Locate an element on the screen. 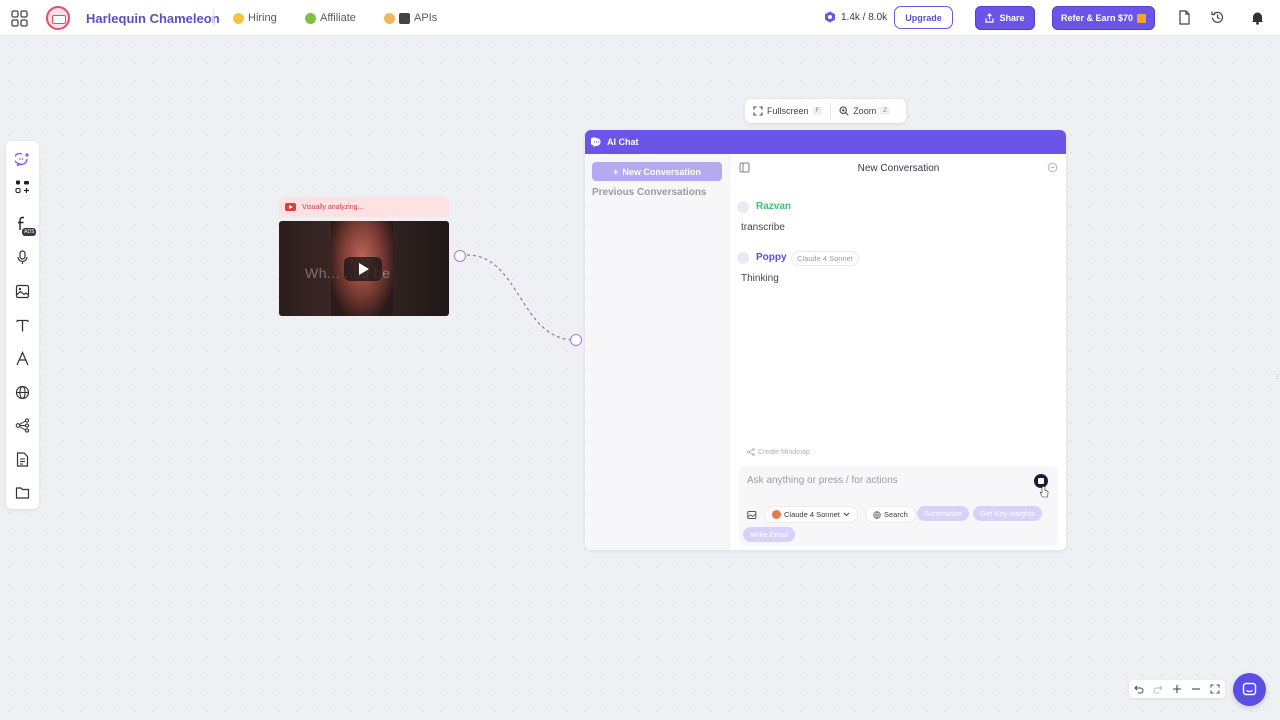 Image resolution: width=1280 pixels, height=720 pixels. app-logo is located at coordinates (58, 18).